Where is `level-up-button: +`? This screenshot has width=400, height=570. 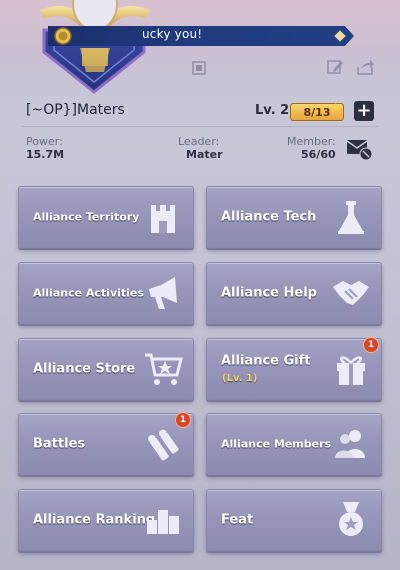
level-up-button: + is located at coordinates (364, 111).